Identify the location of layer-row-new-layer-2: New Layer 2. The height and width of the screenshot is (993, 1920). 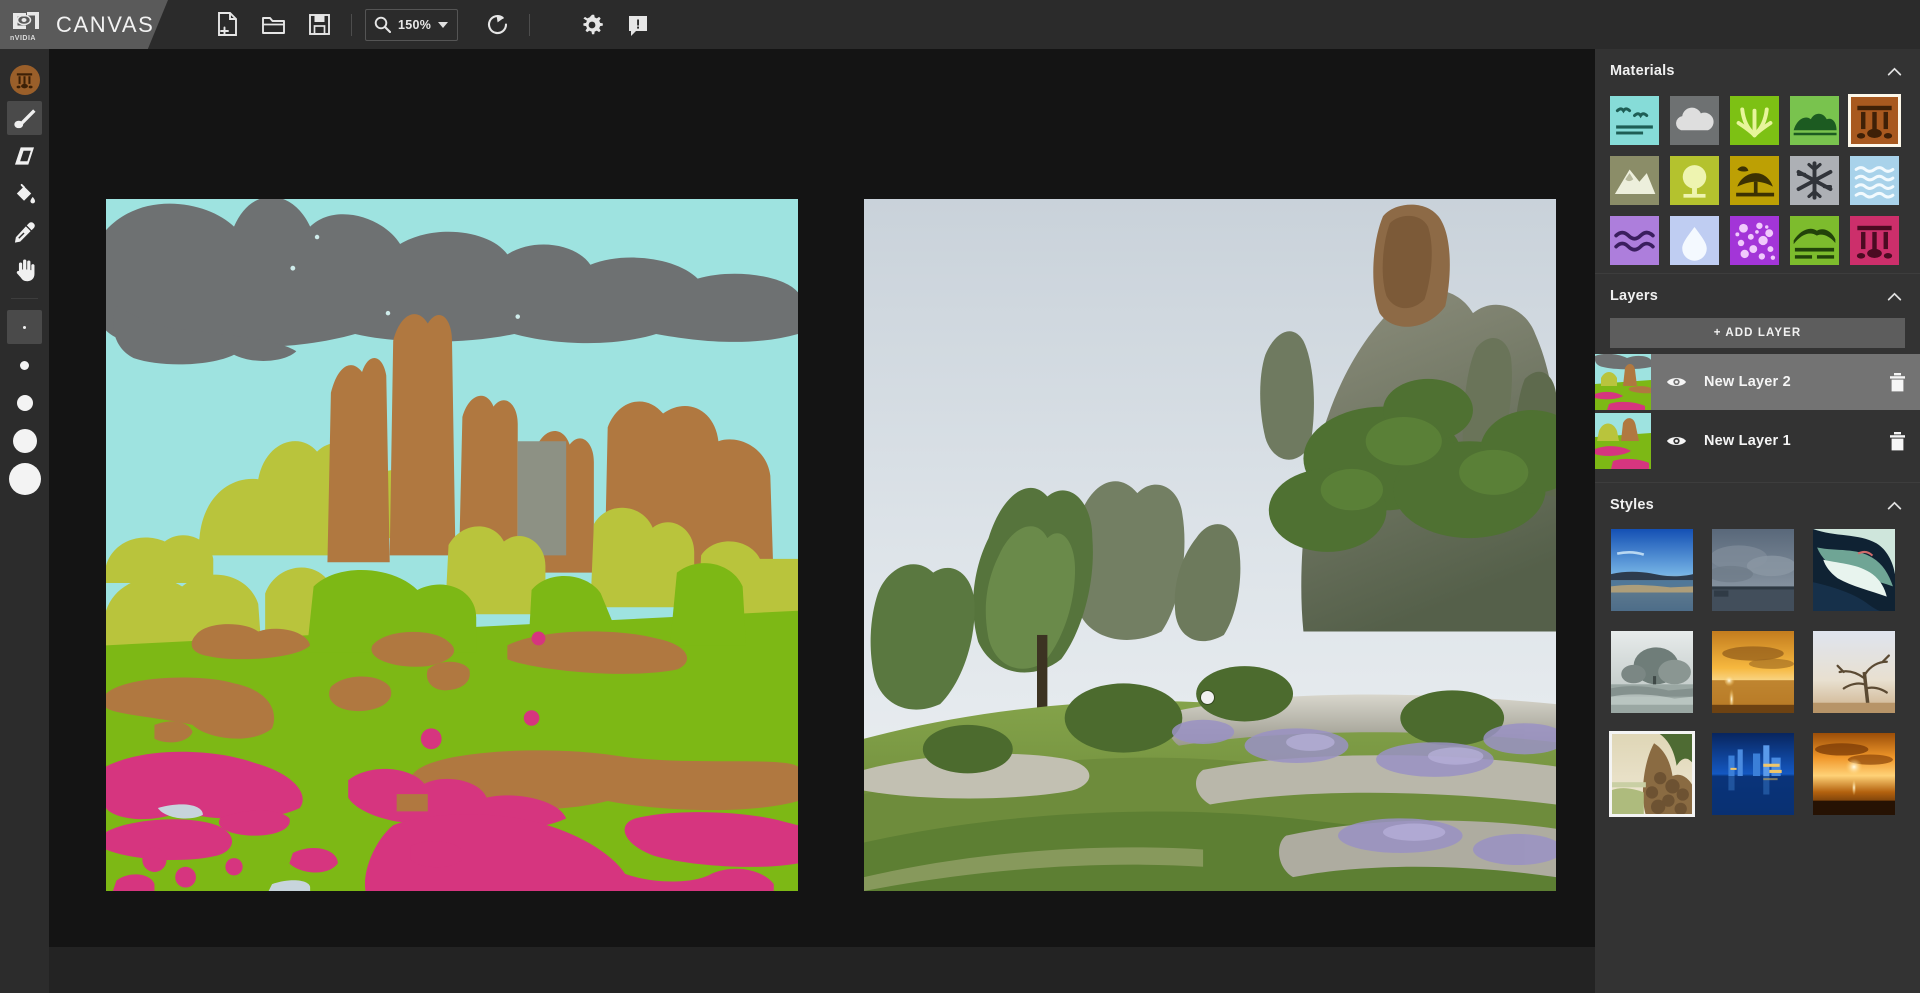
(1757, 382).